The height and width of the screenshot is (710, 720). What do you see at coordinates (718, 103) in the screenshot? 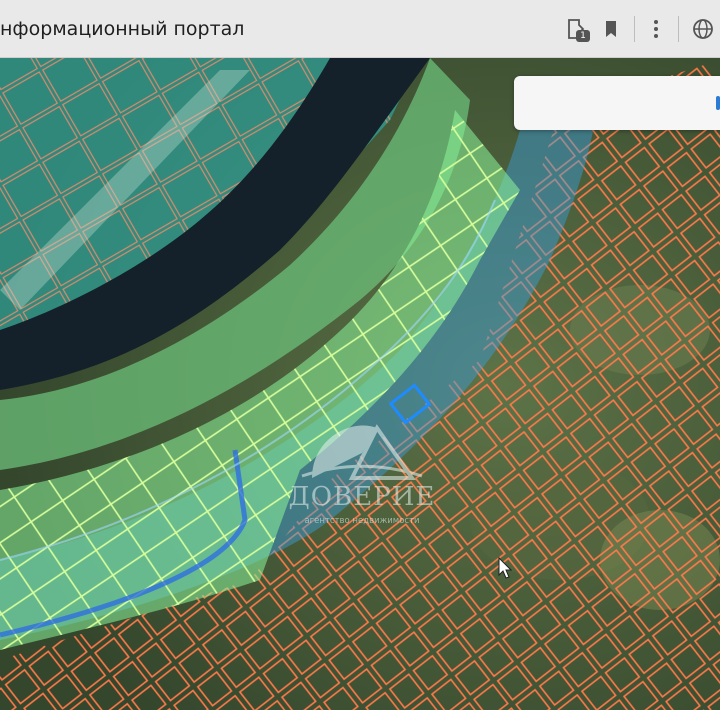
I see `panel-toggle` at bounding box center [718, 103].